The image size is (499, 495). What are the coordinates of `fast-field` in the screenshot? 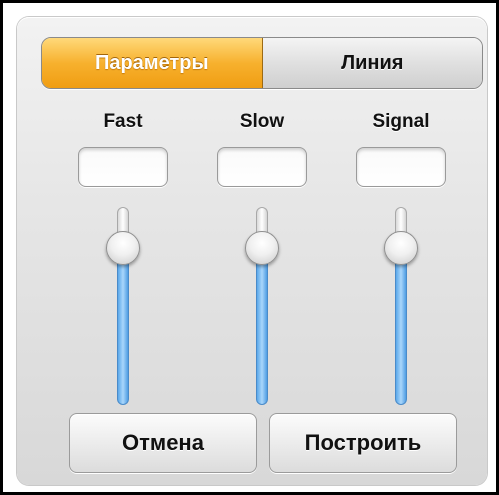 It's located at (123, 167).